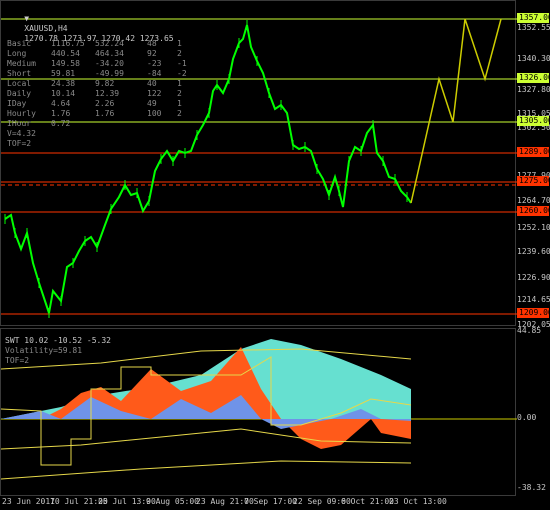 Image resolution: width=550 pixels, height=510 pixels. What do you see at coordinates (206, 470) in the screenshot?
I see `bottom-band` at bounding box center [206, 470].